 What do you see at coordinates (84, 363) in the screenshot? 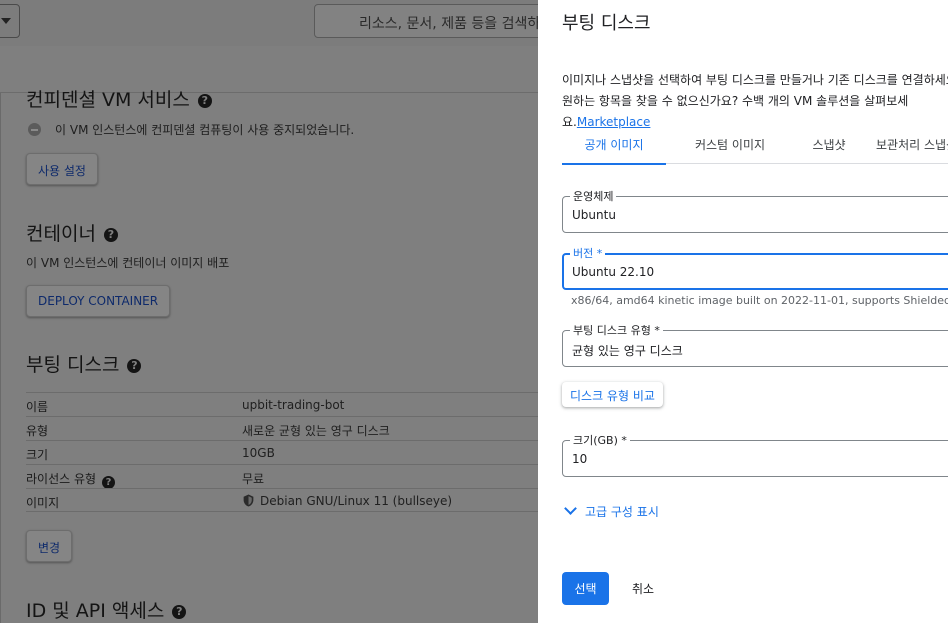
I see `boot-disk-title: 부팅 디스크?` at bounding box center [84, 363].